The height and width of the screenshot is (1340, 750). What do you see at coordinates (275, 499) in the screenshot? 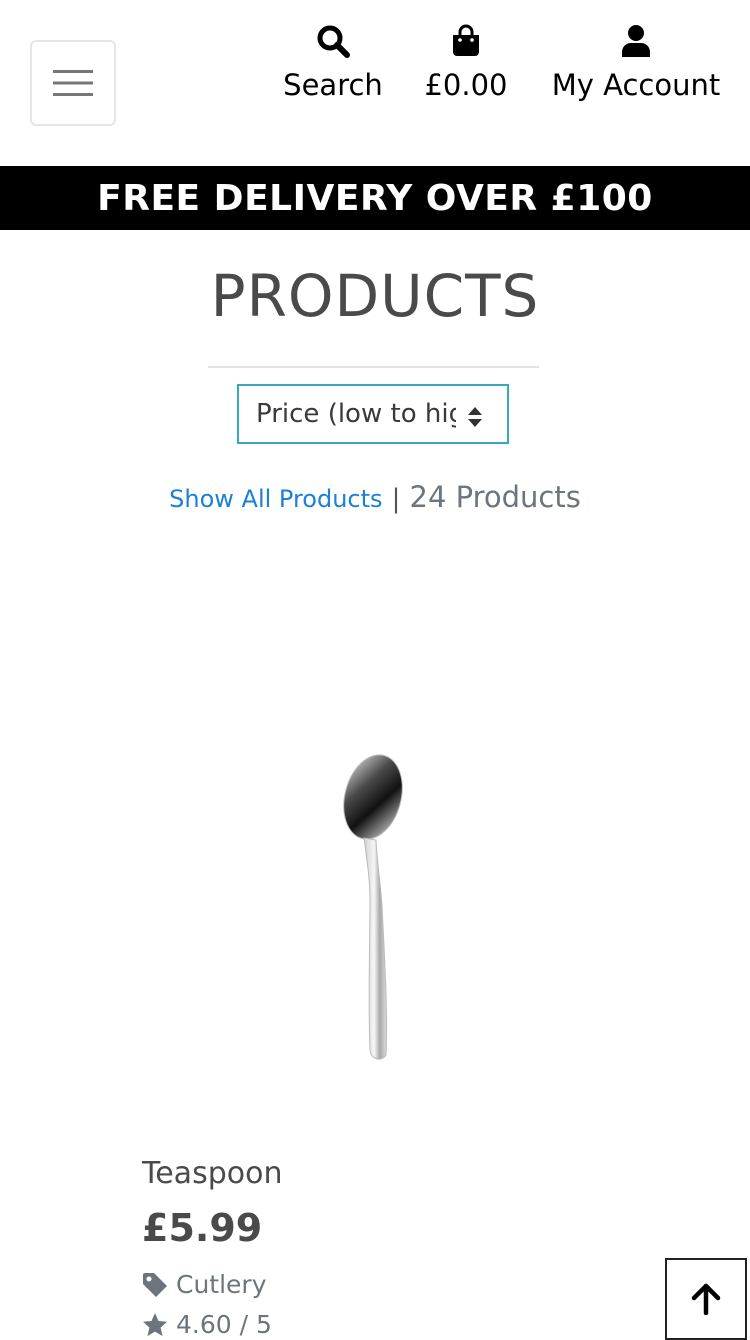
I see `show-all-products-link: Show All Products` at bounding box center [275, 499].